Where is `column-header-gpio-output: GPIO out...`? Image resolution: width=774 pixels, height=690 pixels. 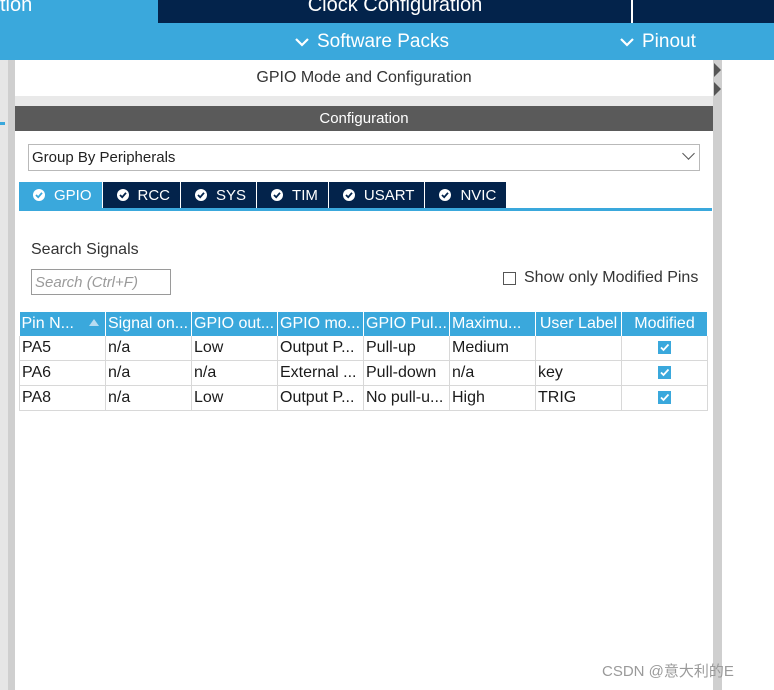
column-header-gpio-output: GPIO out... is located at coordinates (234, 324).